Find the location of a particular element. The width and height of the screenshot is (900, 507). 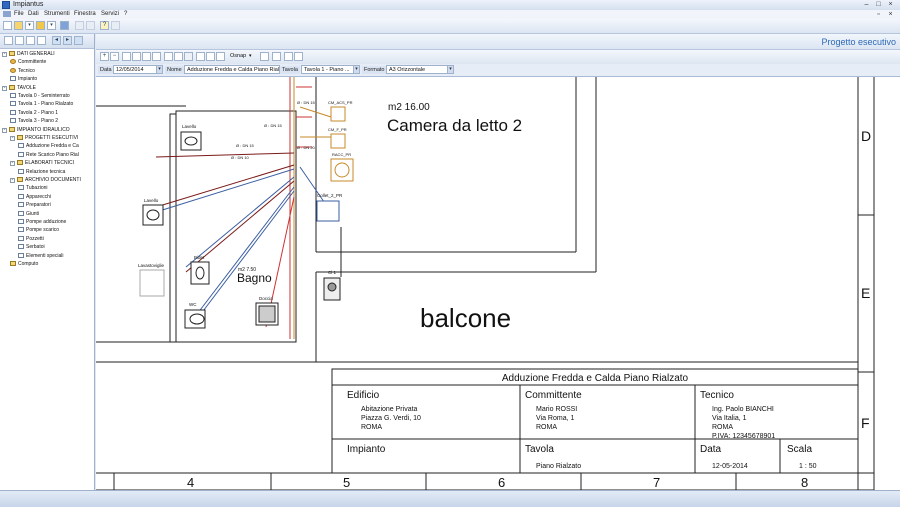

tree-item: Computo is located at coordinates (24, 264).